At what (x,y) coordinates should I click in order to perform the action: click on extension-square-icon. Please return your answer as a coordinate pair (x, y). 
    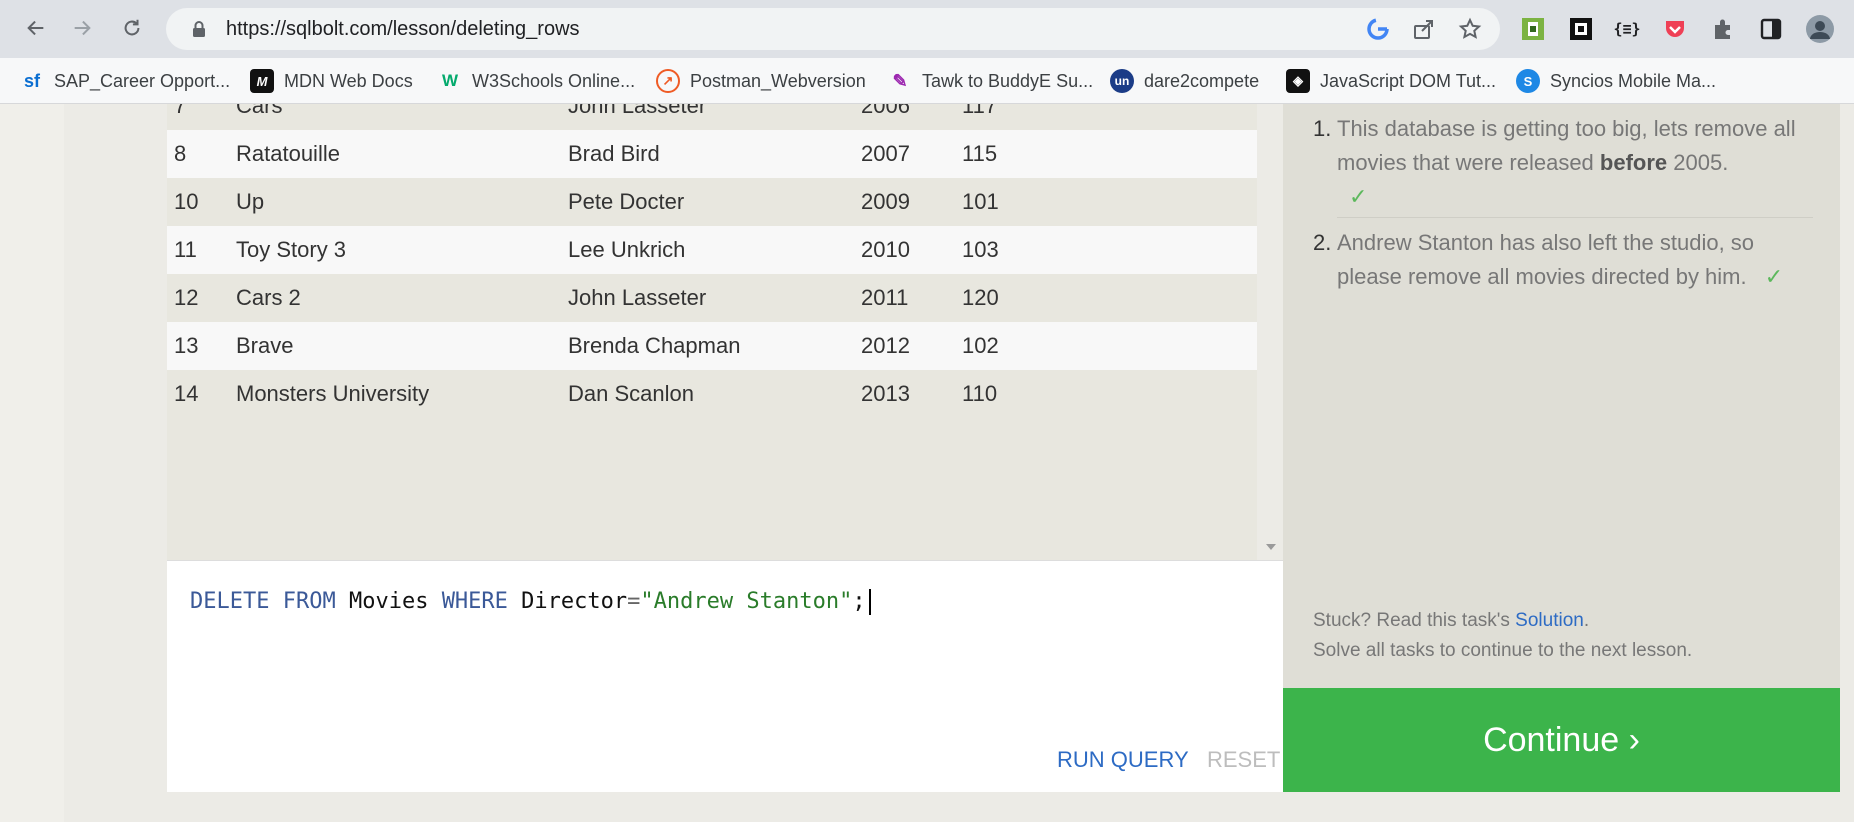
    Looking at the image, I should click on (1581, 29).